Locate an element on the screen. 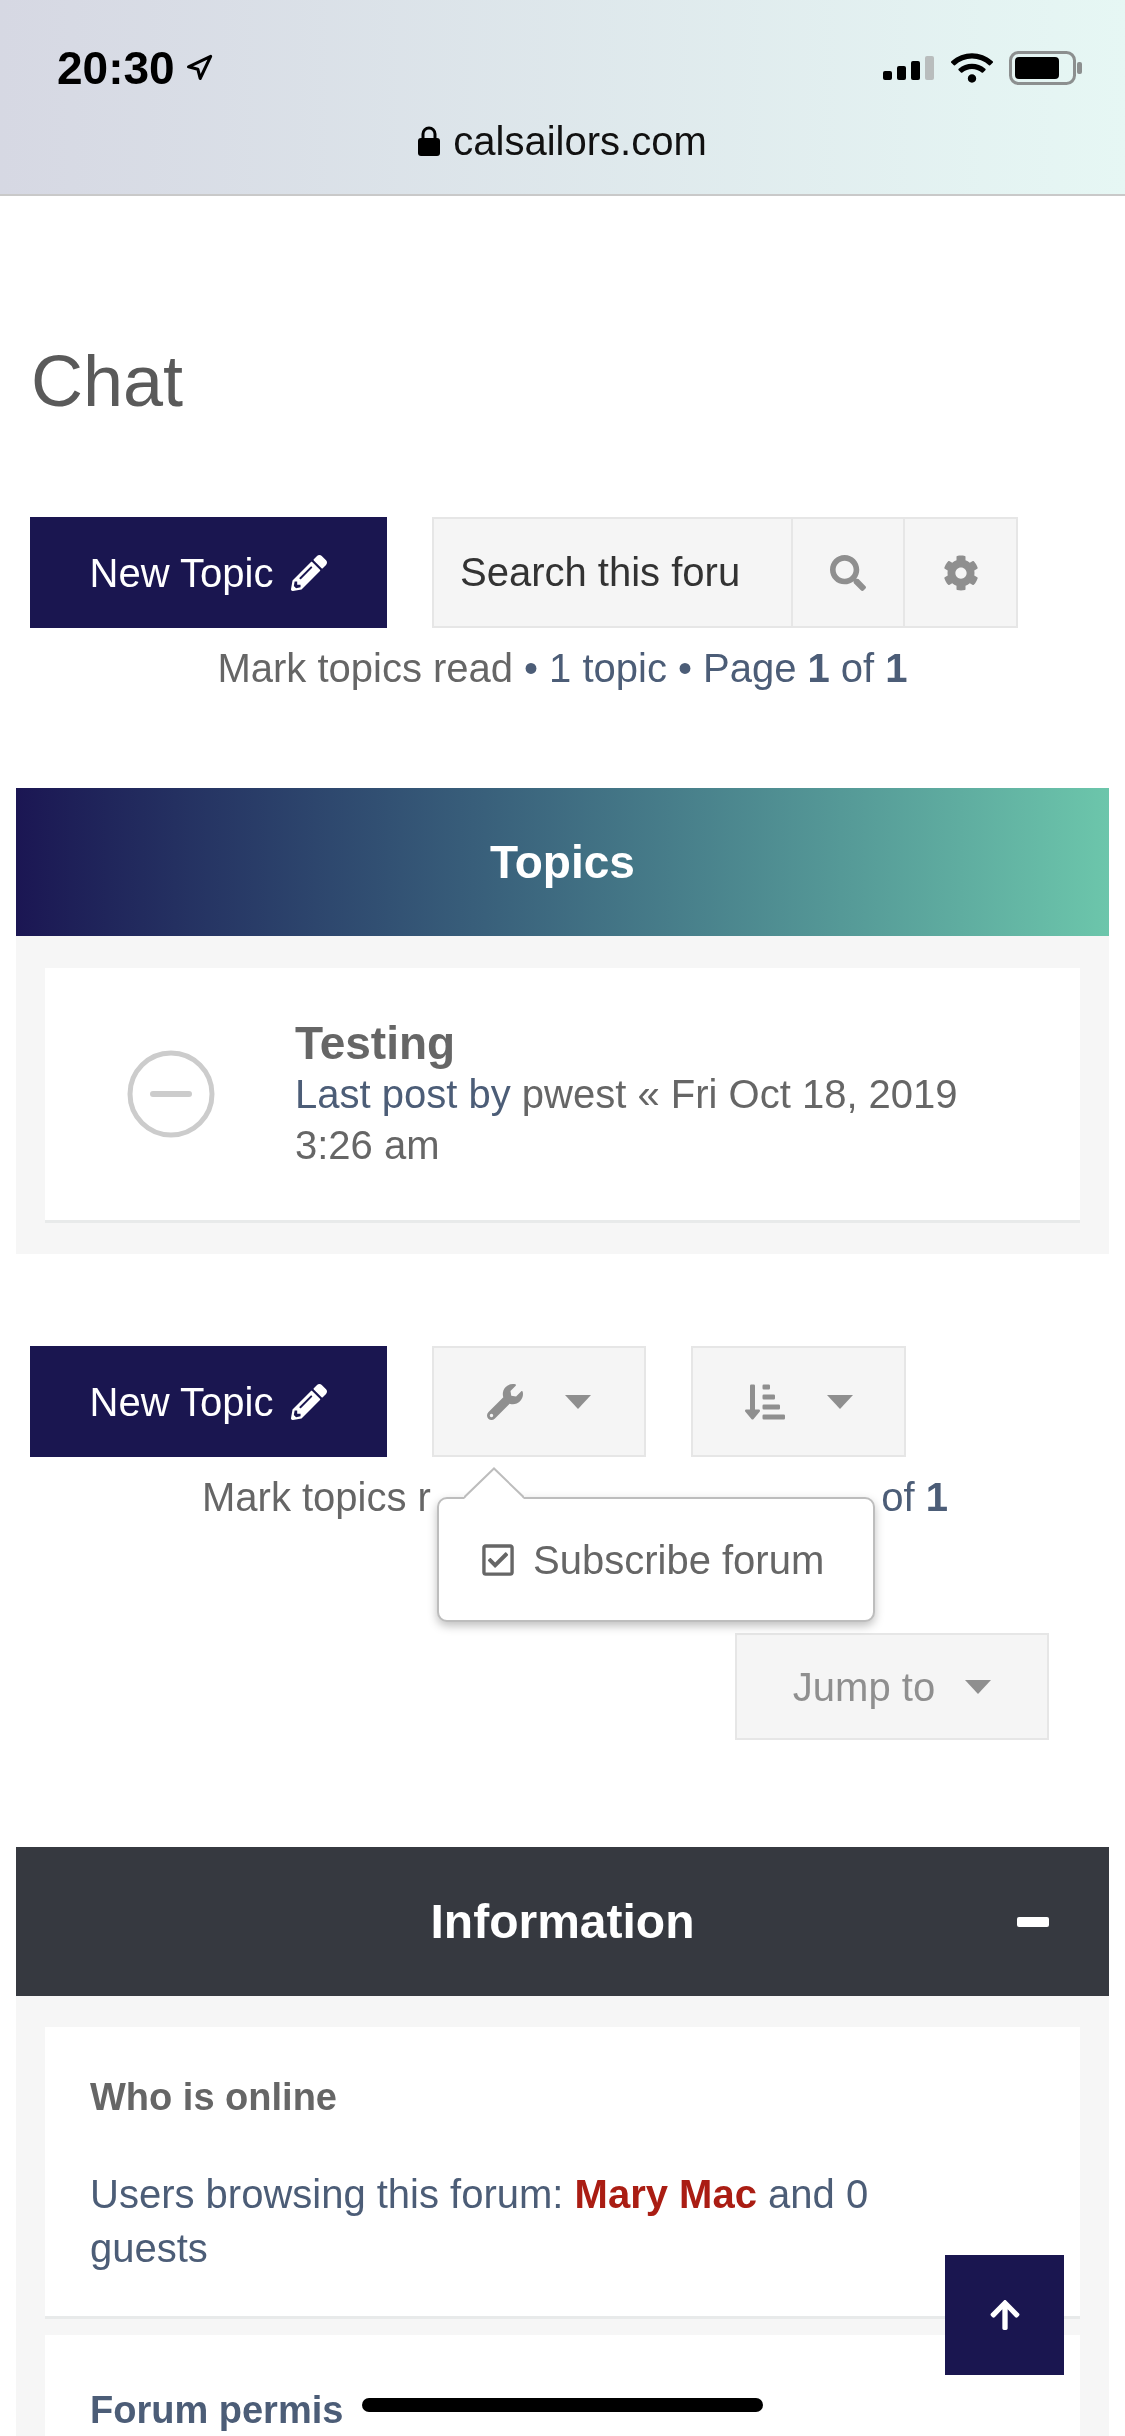 The width and height of the screenshot is (1125, 2436). settings-button is located at coordinates (961, 572).